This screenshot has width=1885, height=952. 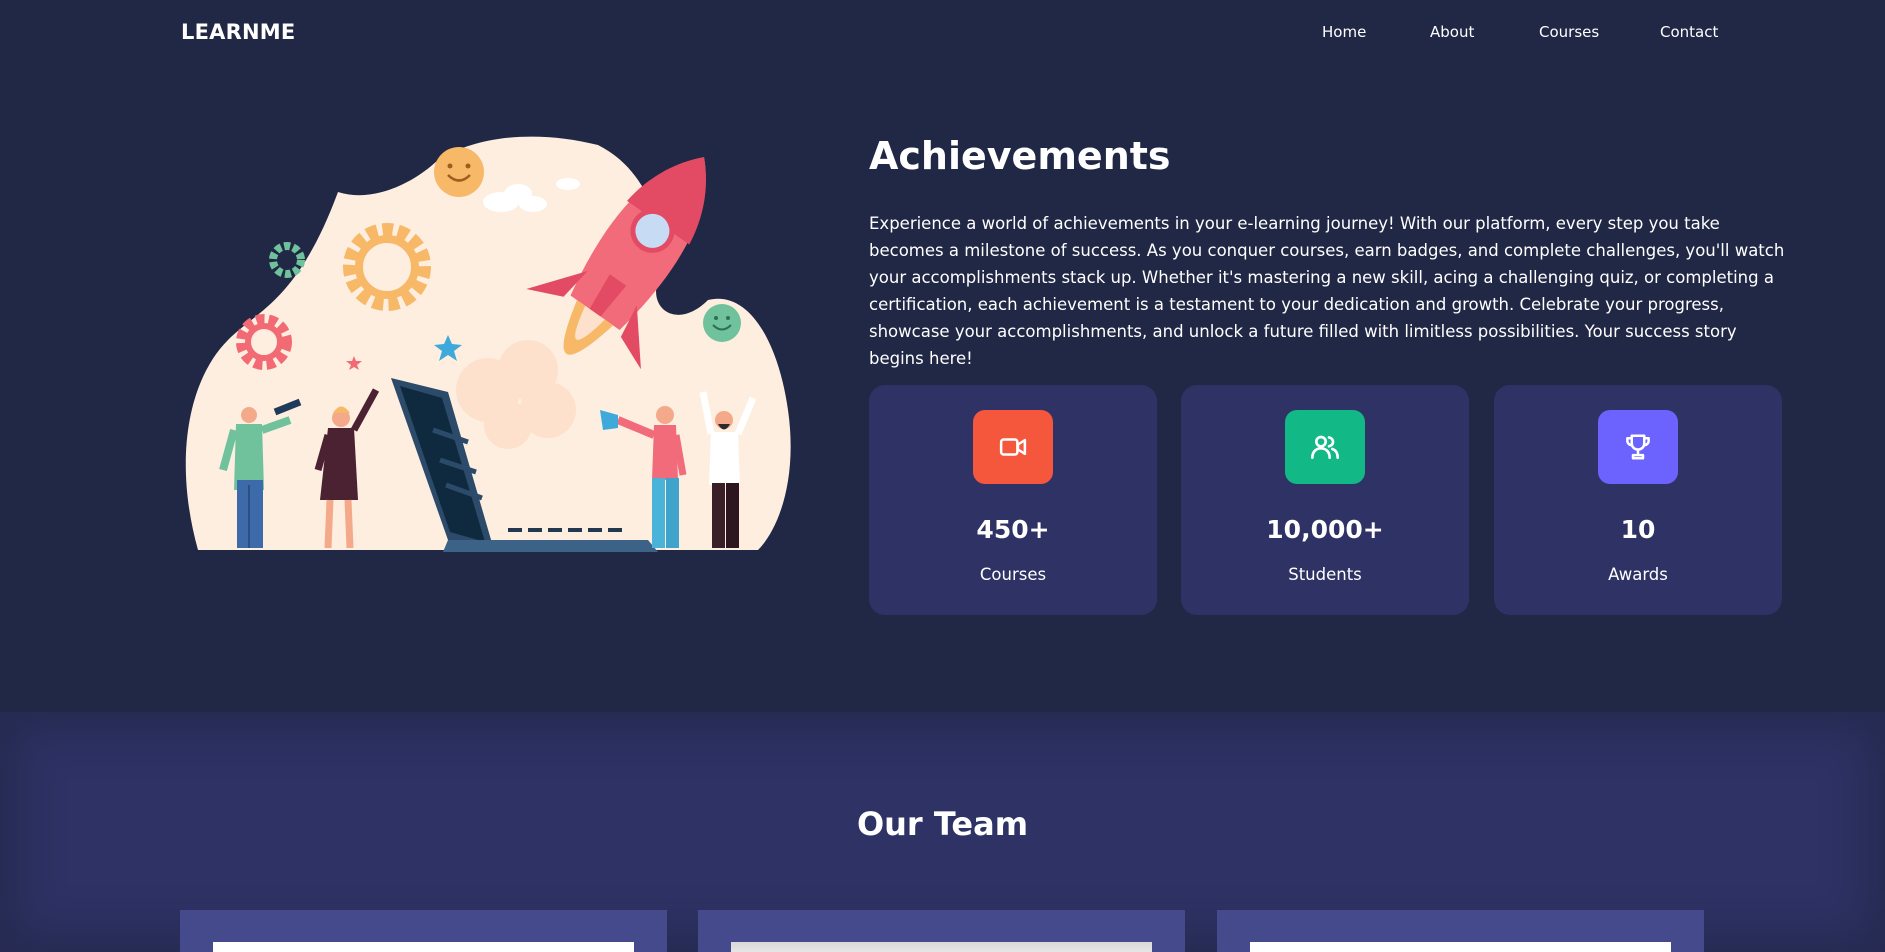 What do you see at coordinates (1638, 500) in the screenshot?
I see `stat-card-awards: 10 Awards` at bounding box center [1638, 500].